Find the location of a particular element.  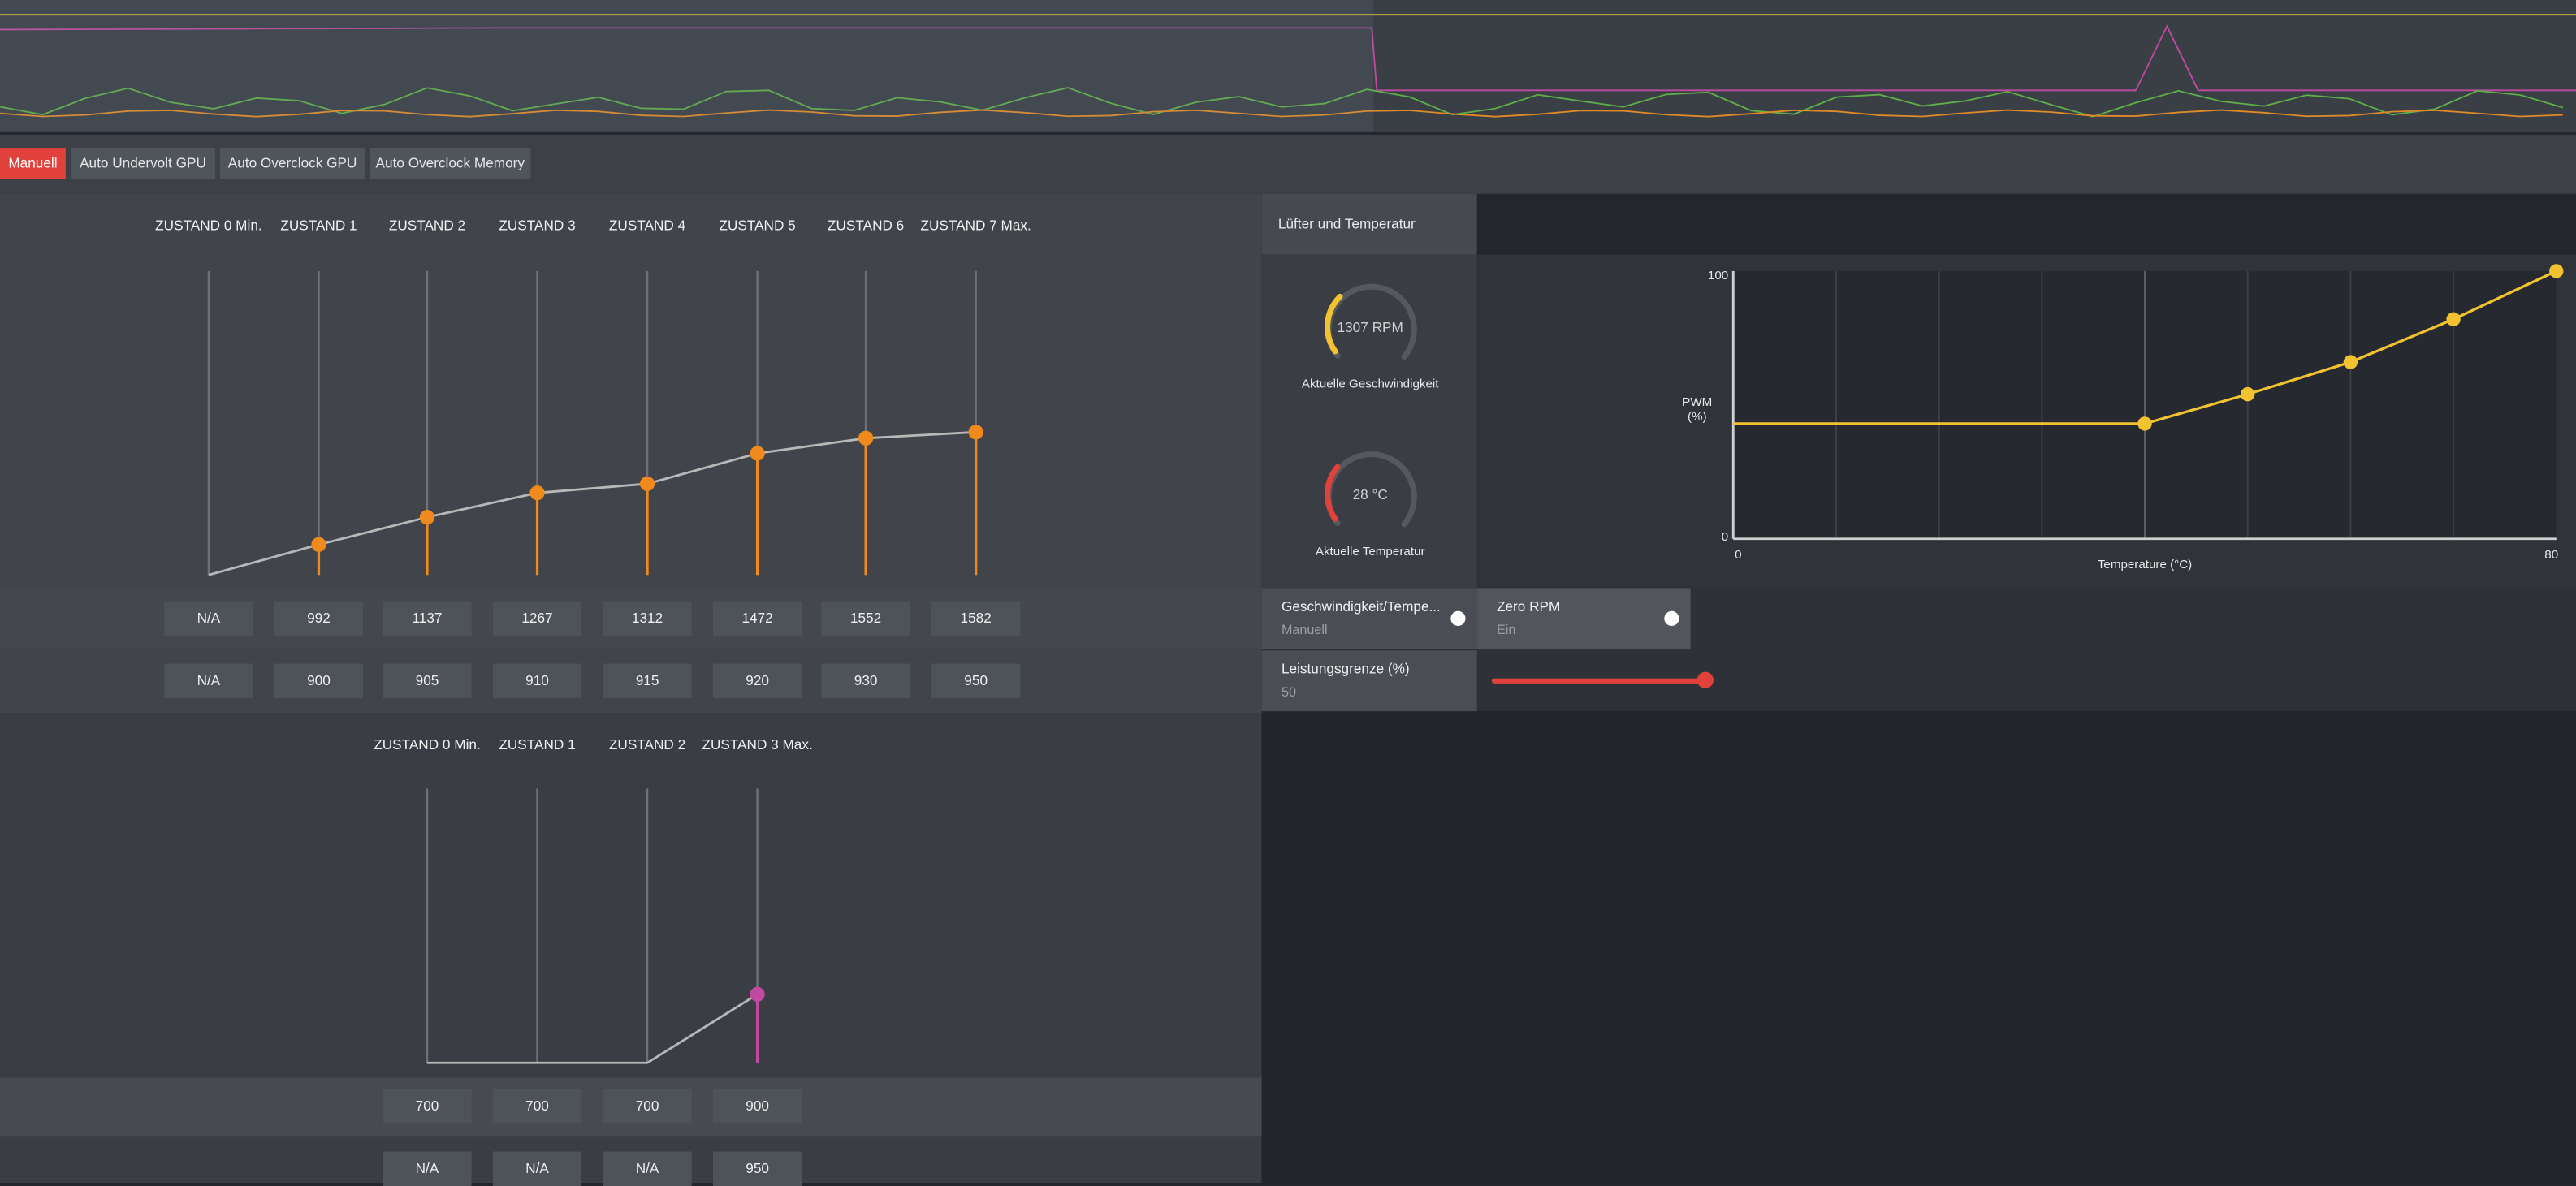

monitoring-graph is located at coordinates (1288, 66).